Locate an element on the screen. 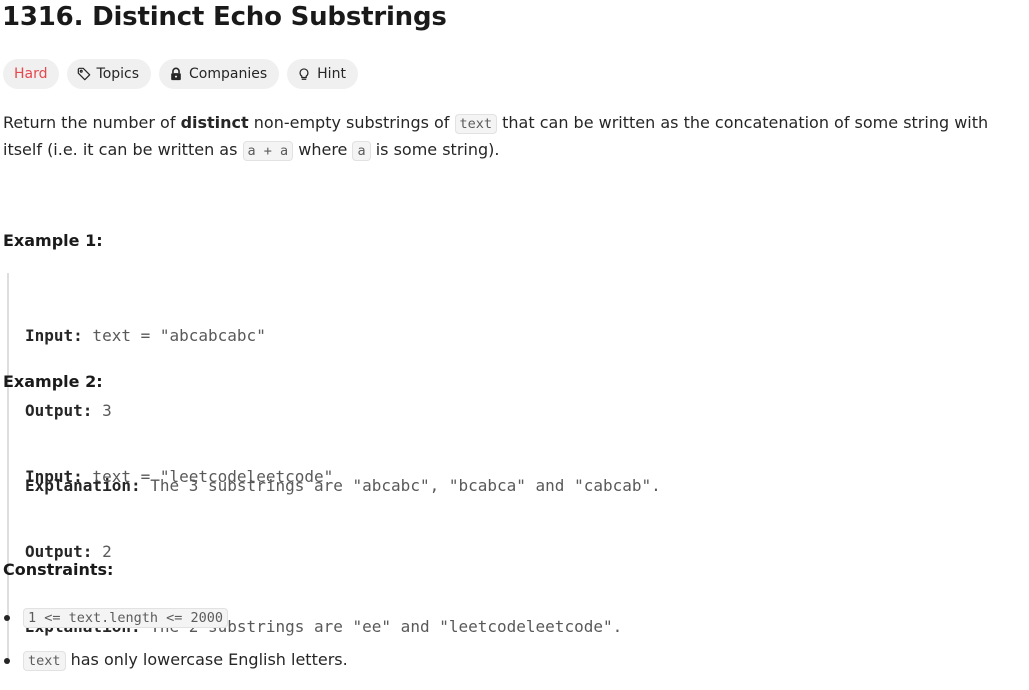  inline-code-a-plus-a: a + a is located at coordinates (268, 151).